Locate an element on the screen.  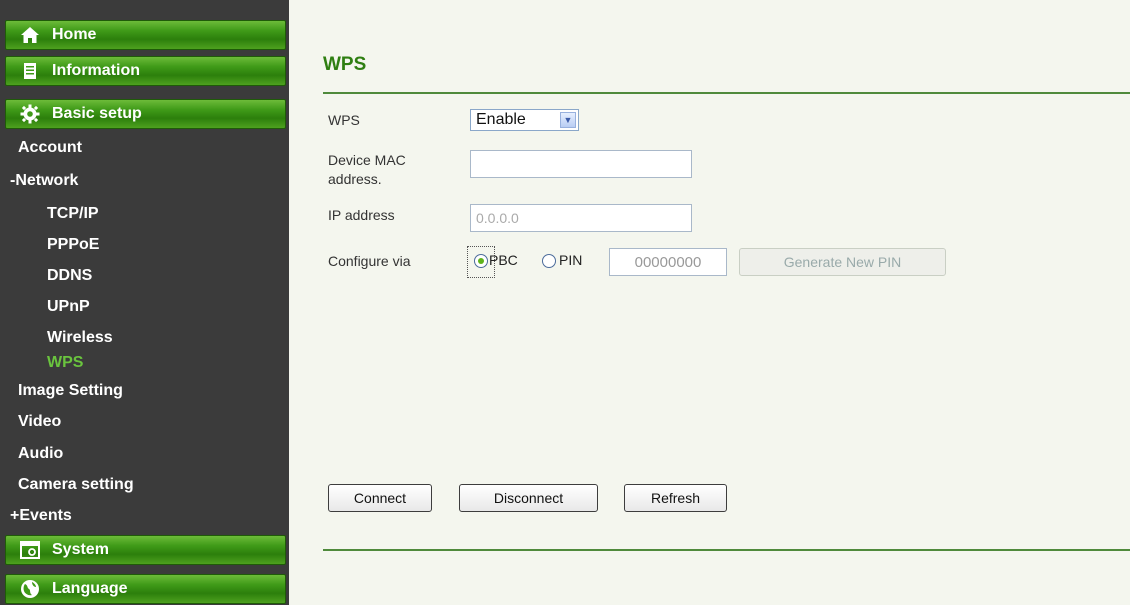
wps-select: Enable ▼ is located at coordinates (524, 120).